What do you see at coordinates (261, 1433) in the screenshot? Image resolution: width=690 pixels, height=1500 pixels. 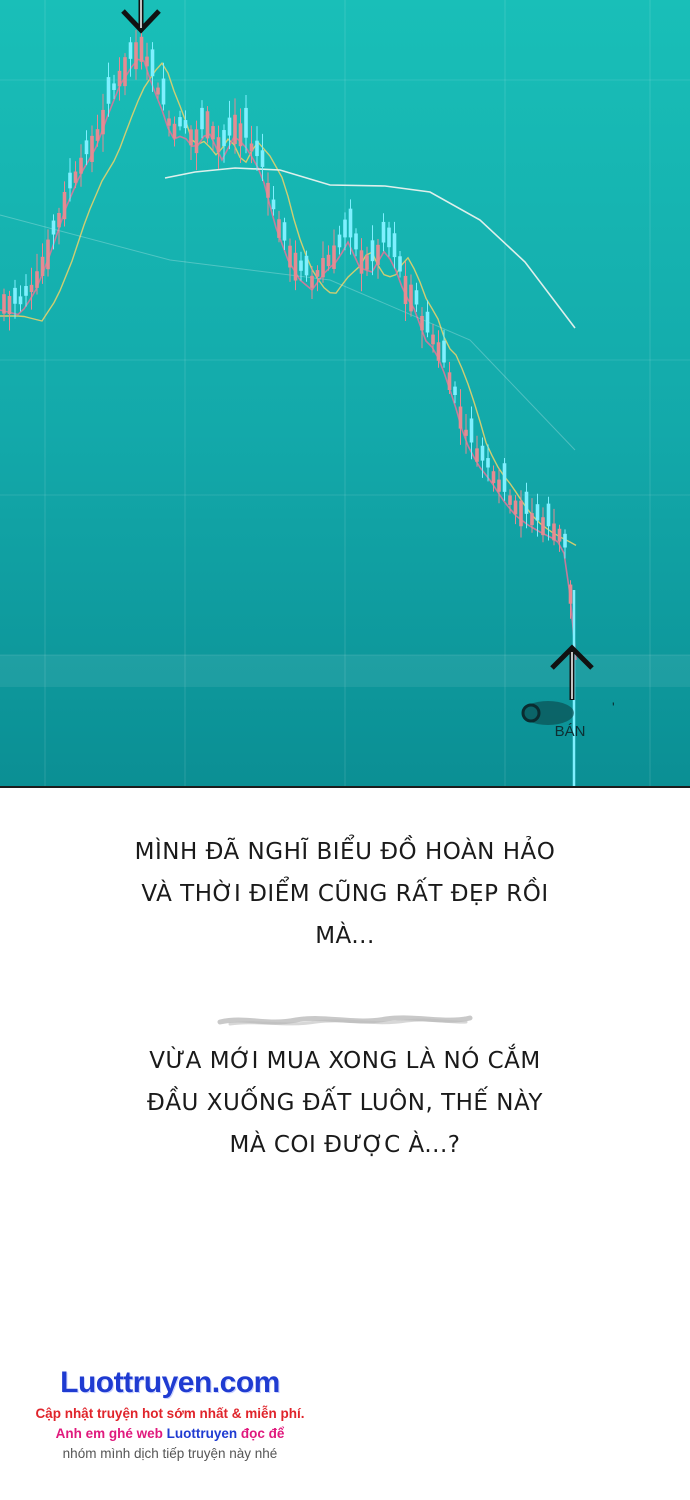 I see `watermark-line-2-suffix: đọc để` at bounding box center [261, 1433].